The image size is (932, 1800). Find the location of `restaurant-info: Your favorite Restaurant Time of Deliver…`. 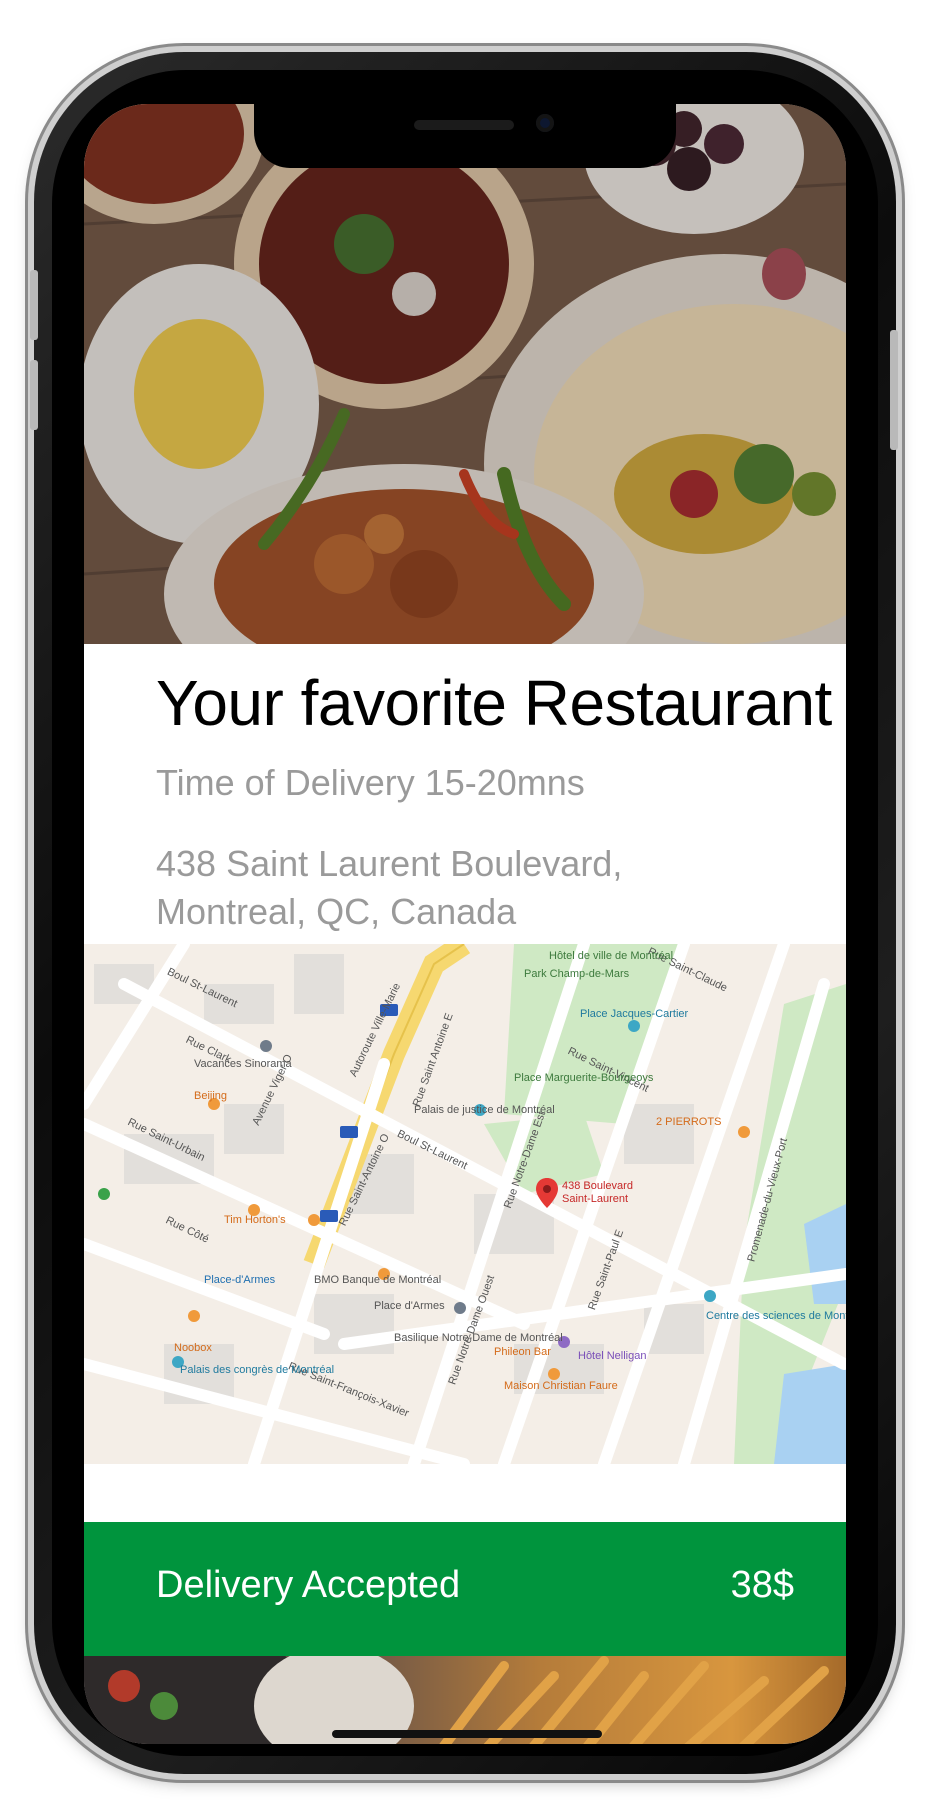

restaurant-info: Your favorite Restaurant Time of Deliver… is located at coordinates (465, 789).